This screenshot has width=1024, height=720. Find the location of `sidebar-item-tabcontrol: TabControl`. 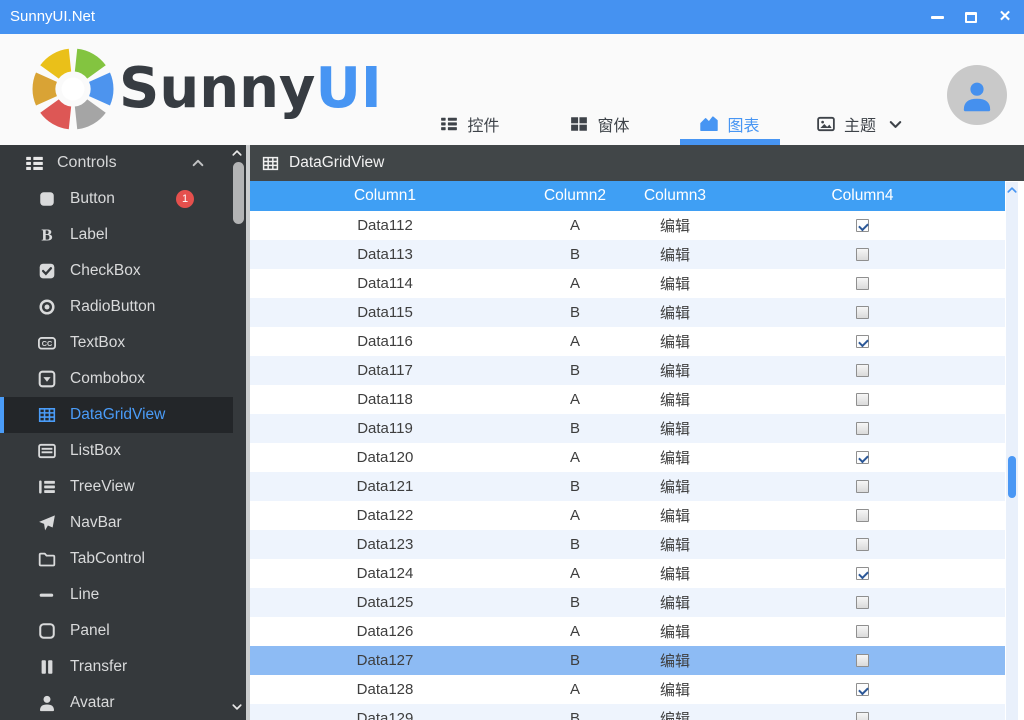

sidebar-item-tabcontrol: TabControl is located at coordinates (116, 559).